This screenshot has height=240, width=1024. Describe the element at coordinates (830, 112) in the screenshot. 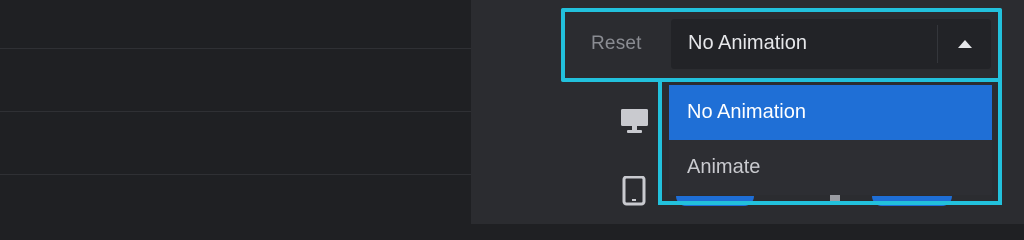

I see `option-no-animation: No Animation` at that location.